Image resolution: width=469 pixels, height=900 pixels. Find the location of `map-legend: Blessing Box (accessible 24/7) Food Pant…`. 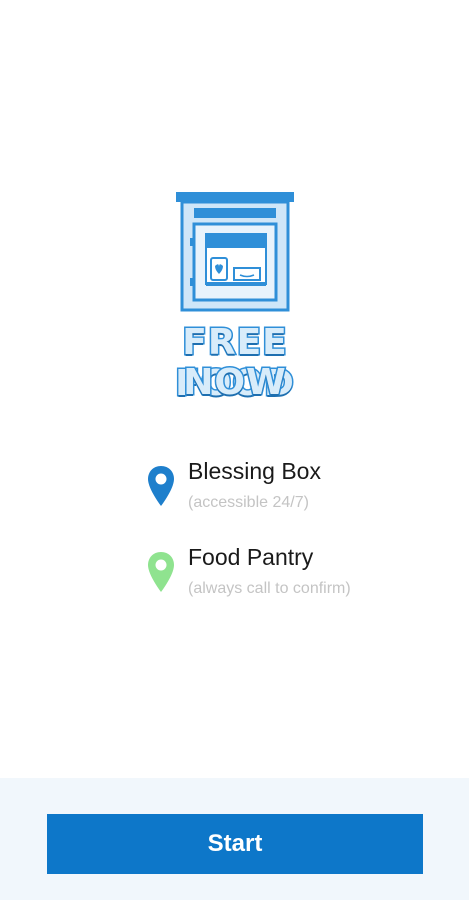

map-legend: Blessing Box (accessible 24/7) Food Pant… is located at coordinates (296, 544).